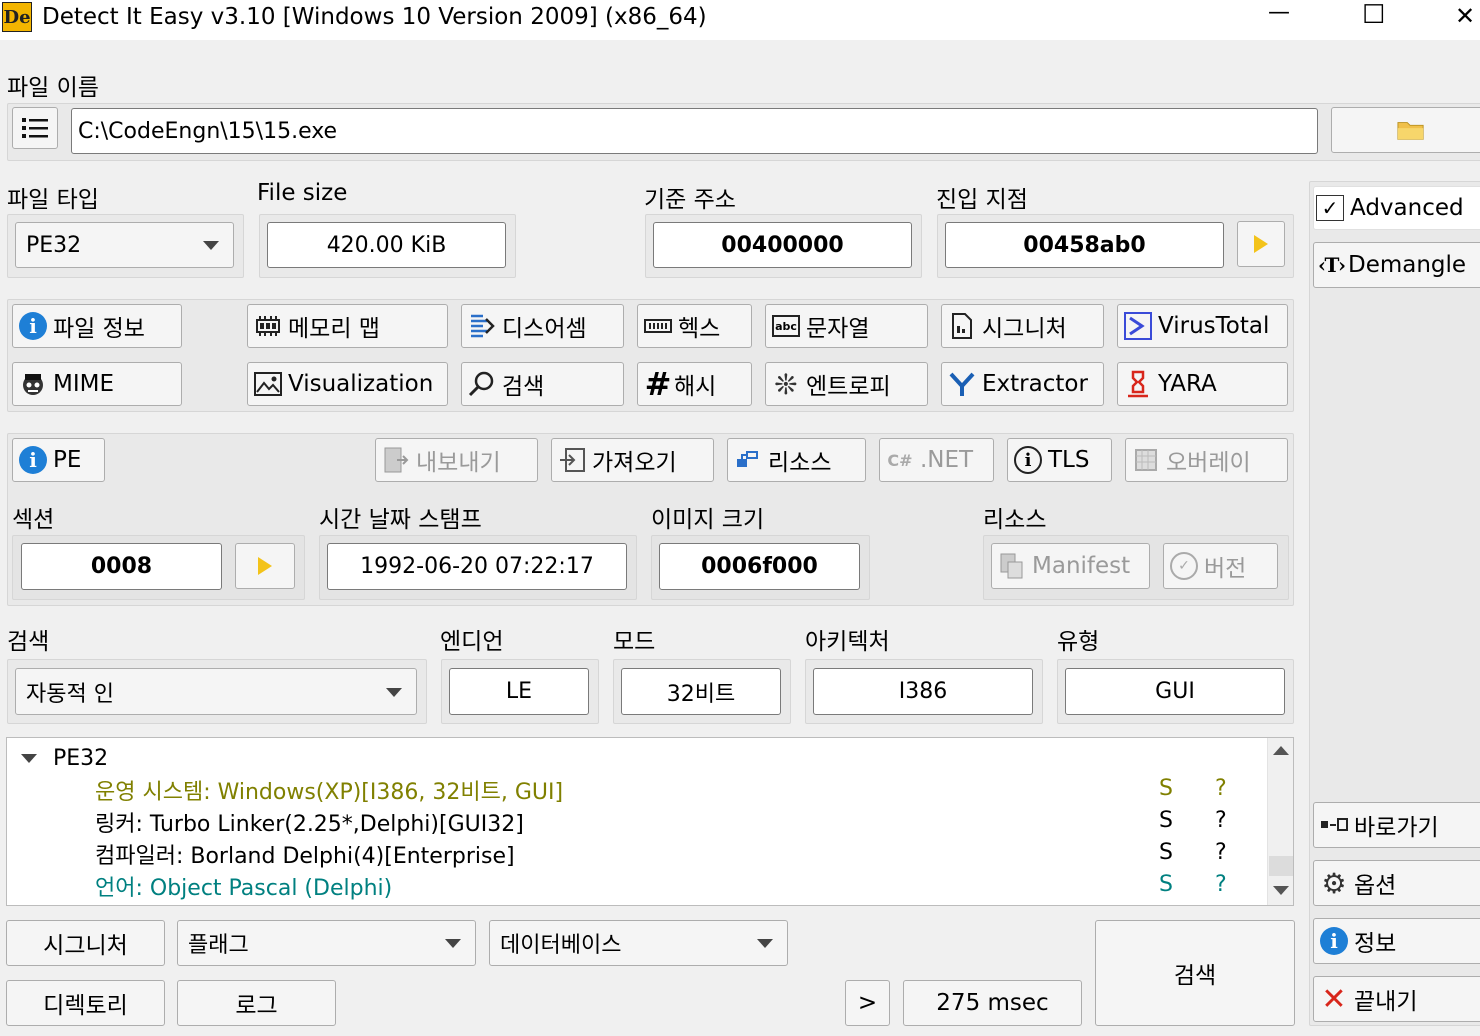 This screenshot has width=1480, height=1036. I want to click on scan-mode-select: 자동적 인, so click(216, 691).